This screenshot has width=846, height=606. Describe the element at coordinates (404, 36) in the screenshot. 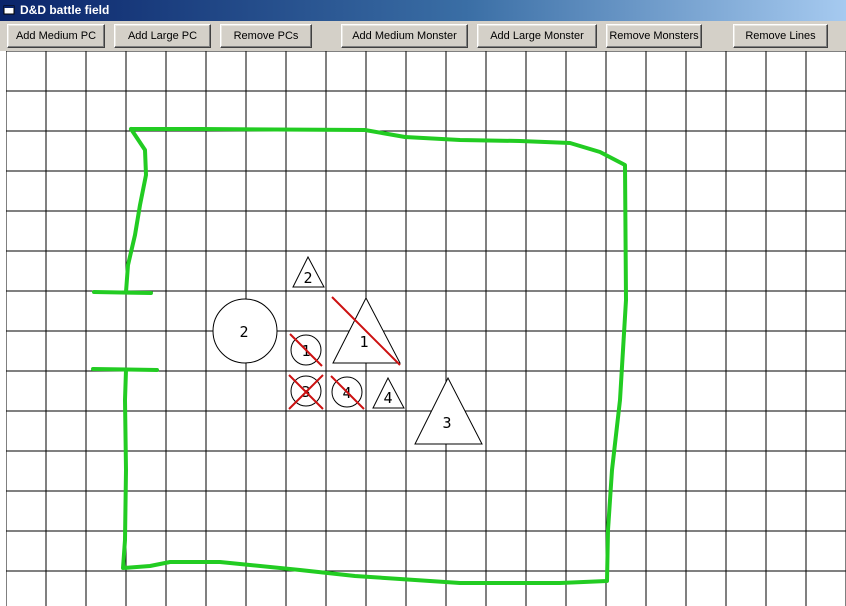

I see `add-medium-monster-button: Add Medium Monster` at that location.